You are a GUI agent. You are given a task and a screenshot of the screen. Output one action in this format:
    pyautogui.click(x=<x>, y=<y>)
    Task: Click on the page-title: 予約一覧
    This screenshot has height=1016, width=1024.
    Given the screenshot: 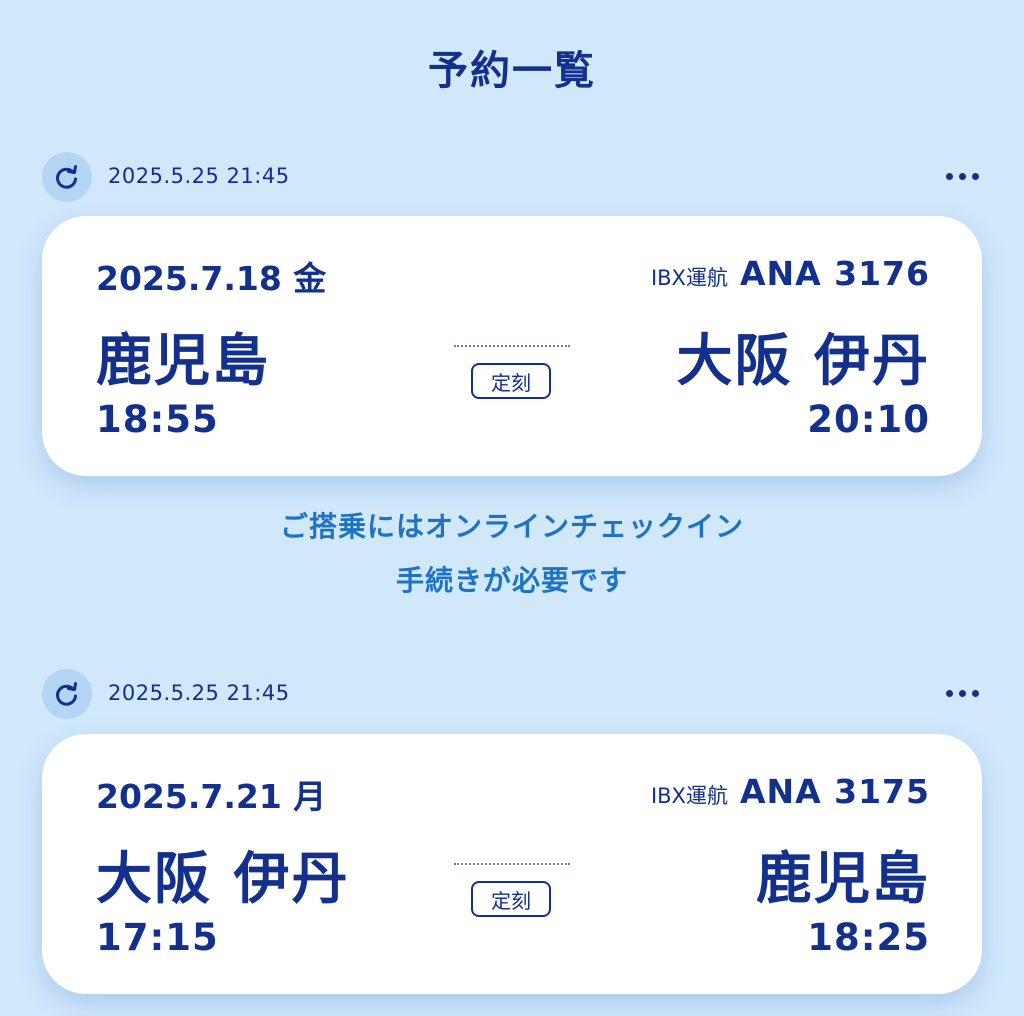 What is the action you would take?
    pyautogui.click(x=512, y=71)
    